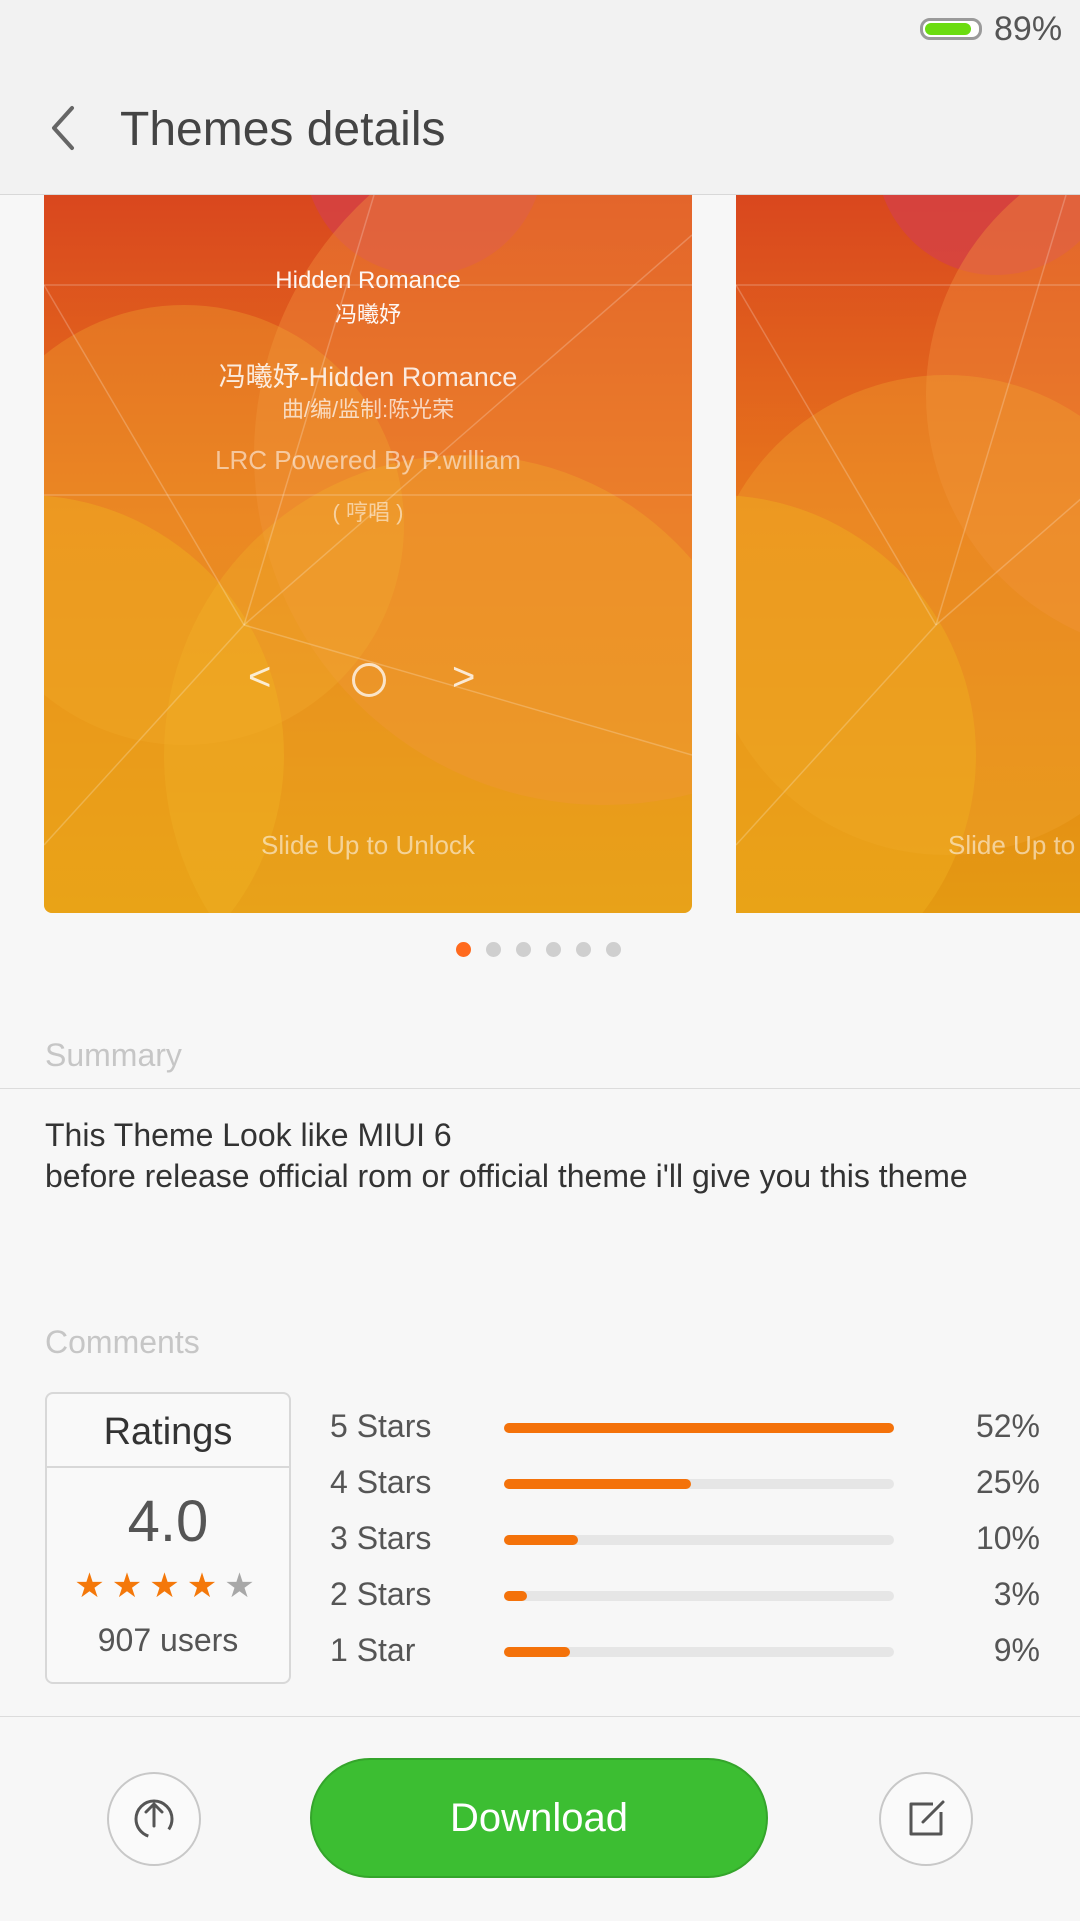 The image size is (1080, 1921). What do you see at coordinates (540, 31) in the screenshot?
I see `status-bar: 89%` at bounding box center [540, 31].